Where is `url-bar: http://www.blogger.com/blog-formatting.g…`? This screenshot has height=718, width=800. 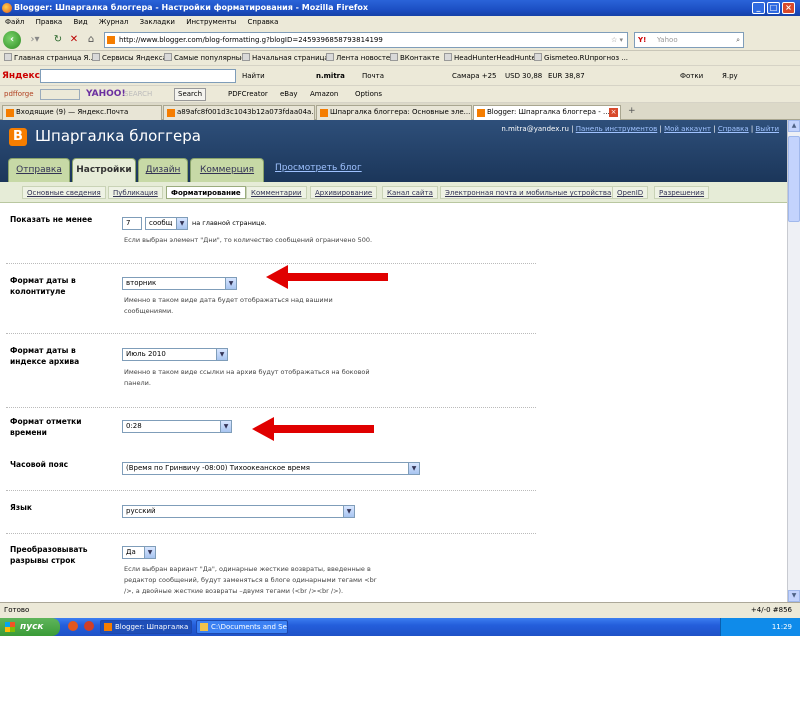
url-bar: http://www.blogger.com/blog-formatting.g… is located at coordinates (366, 40).